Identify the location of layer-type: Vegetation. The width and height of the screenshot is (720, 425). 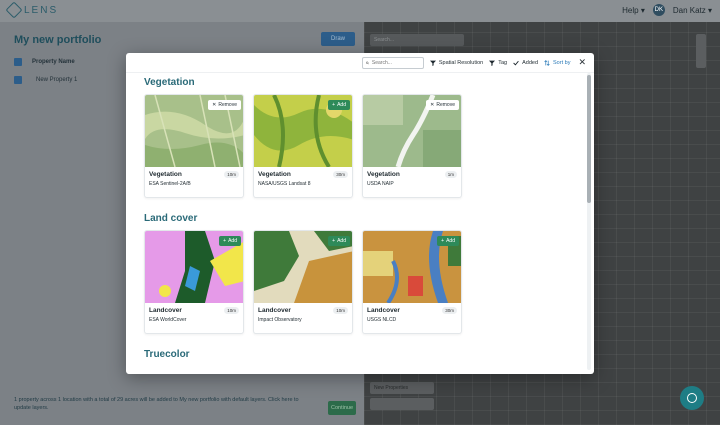
(383, 174).